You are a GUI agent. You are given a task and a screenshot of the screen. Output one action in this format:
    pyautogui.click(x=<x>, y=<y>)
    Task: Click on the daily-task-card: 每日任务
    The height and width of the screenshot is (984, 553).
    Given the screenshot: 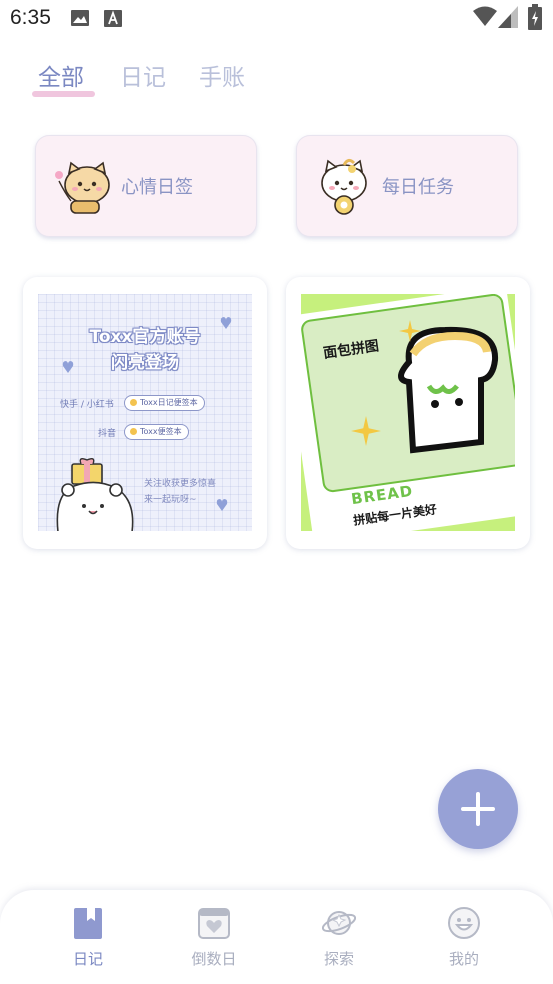 What is the action you would take?
    pyautogui.click(x=407, y=186)
    